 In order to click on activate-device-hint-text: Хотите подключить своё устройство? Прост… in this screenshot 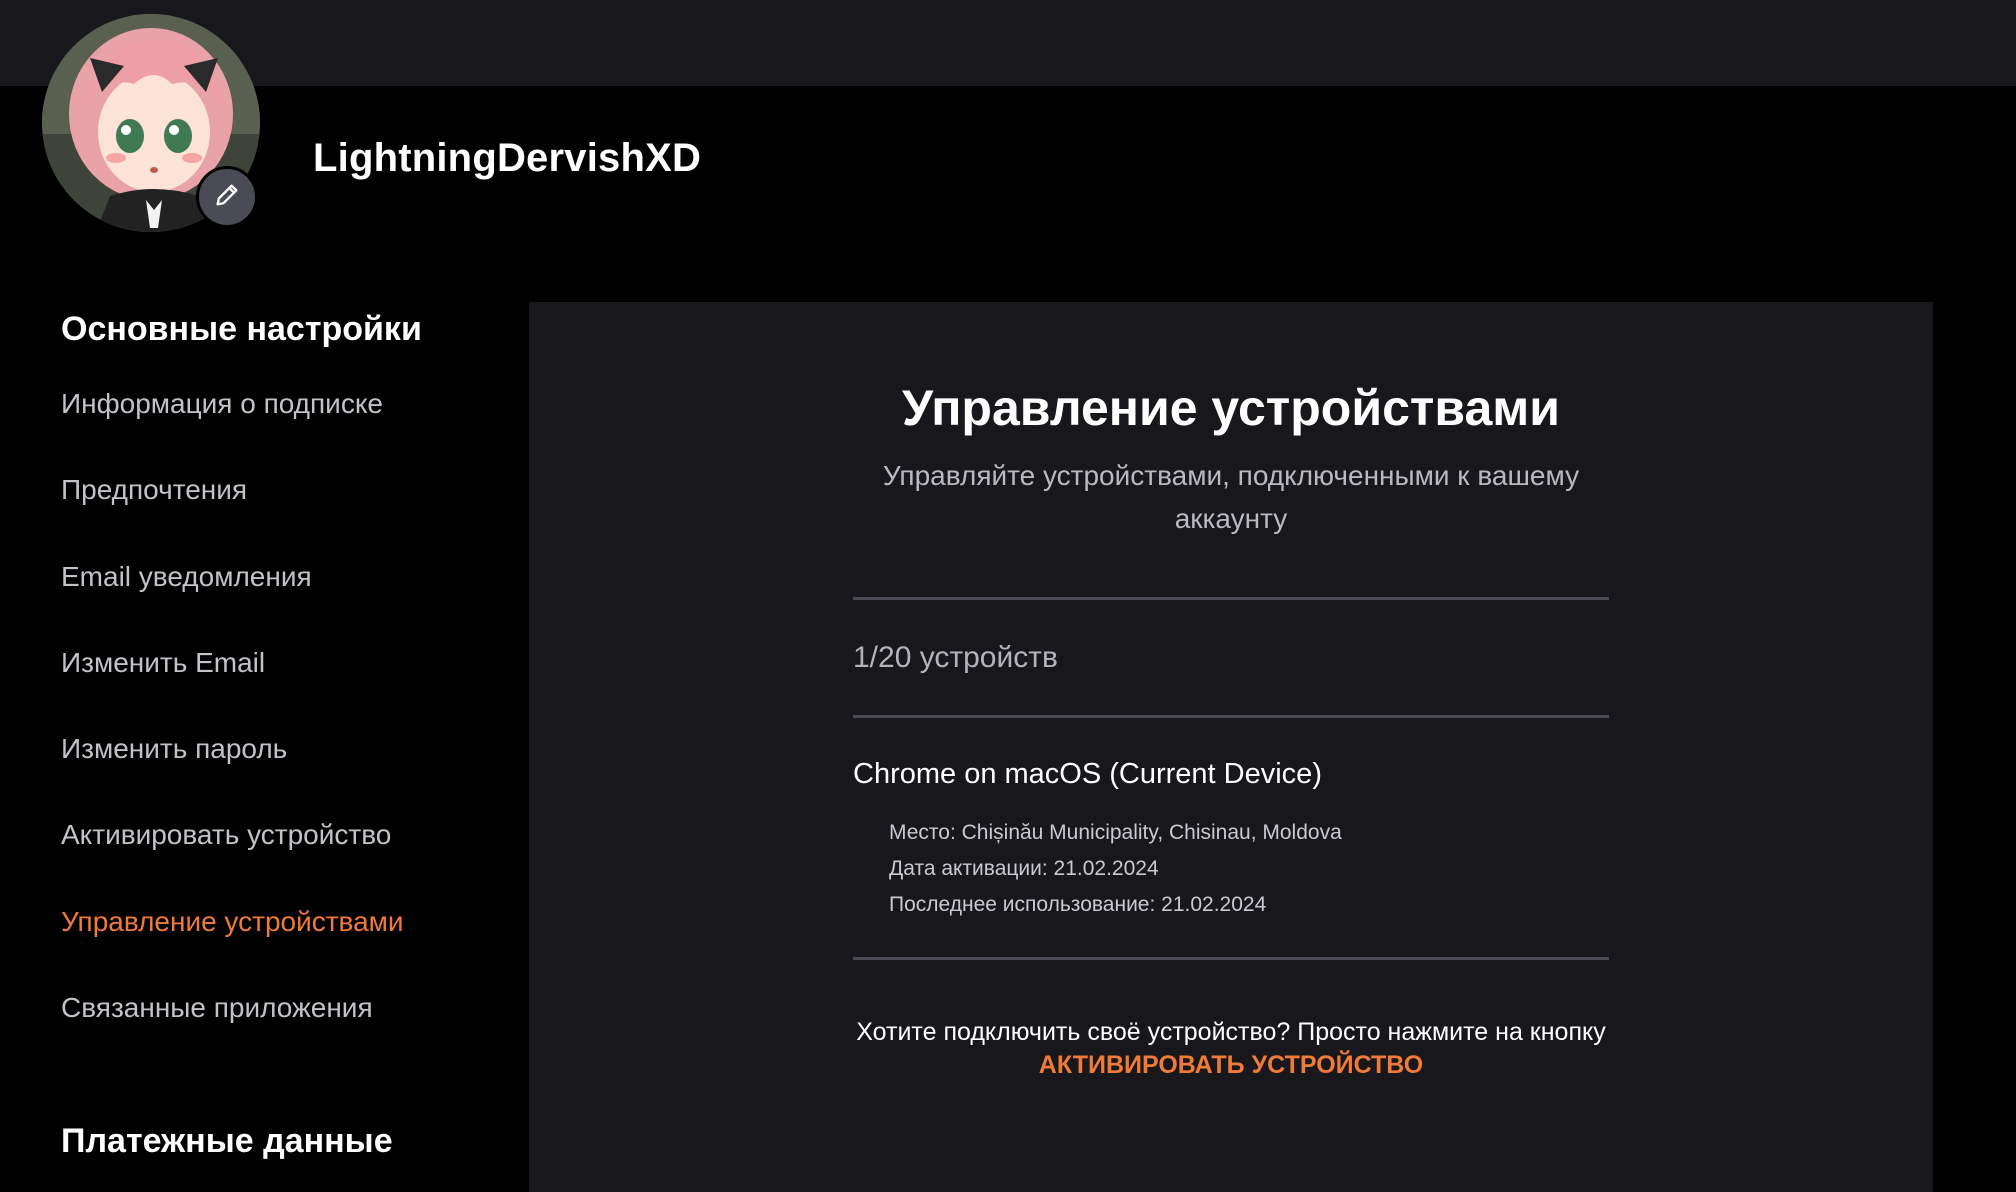, I will do `click(1231, 1032)`.